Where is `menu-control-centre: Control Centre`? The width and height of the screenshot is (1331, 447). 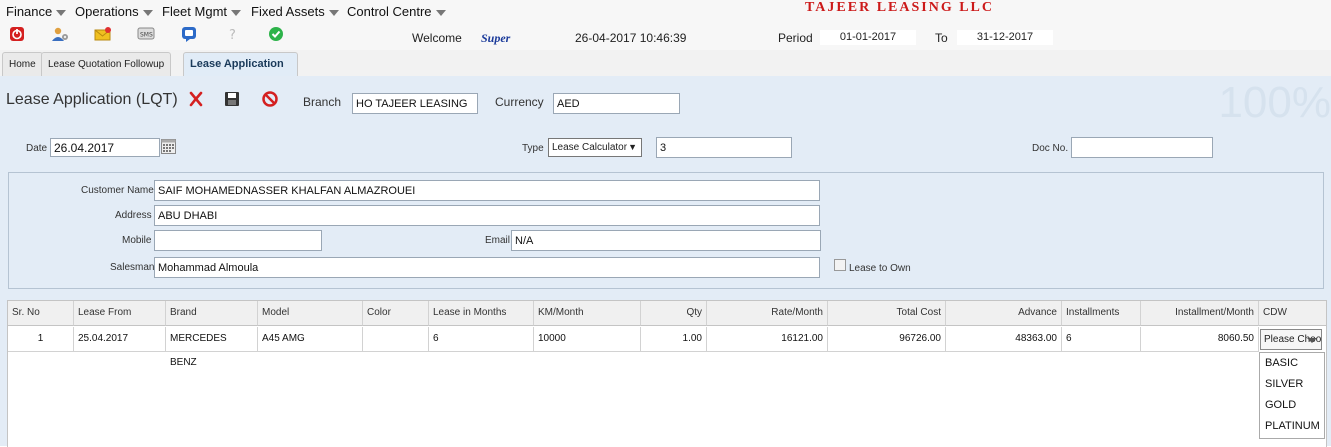 menu-control-centre: Control Centre is located at coordinates (396, 11).